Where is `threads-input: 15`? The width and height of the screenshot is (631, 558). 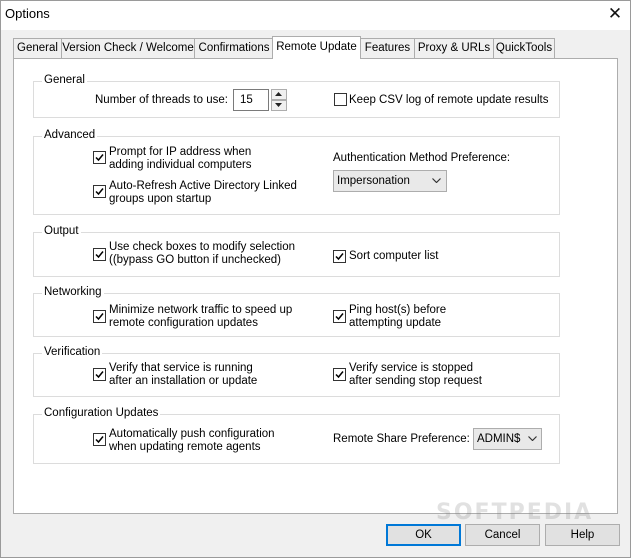 threads-input: 15 is located at coordinates (251, 100).